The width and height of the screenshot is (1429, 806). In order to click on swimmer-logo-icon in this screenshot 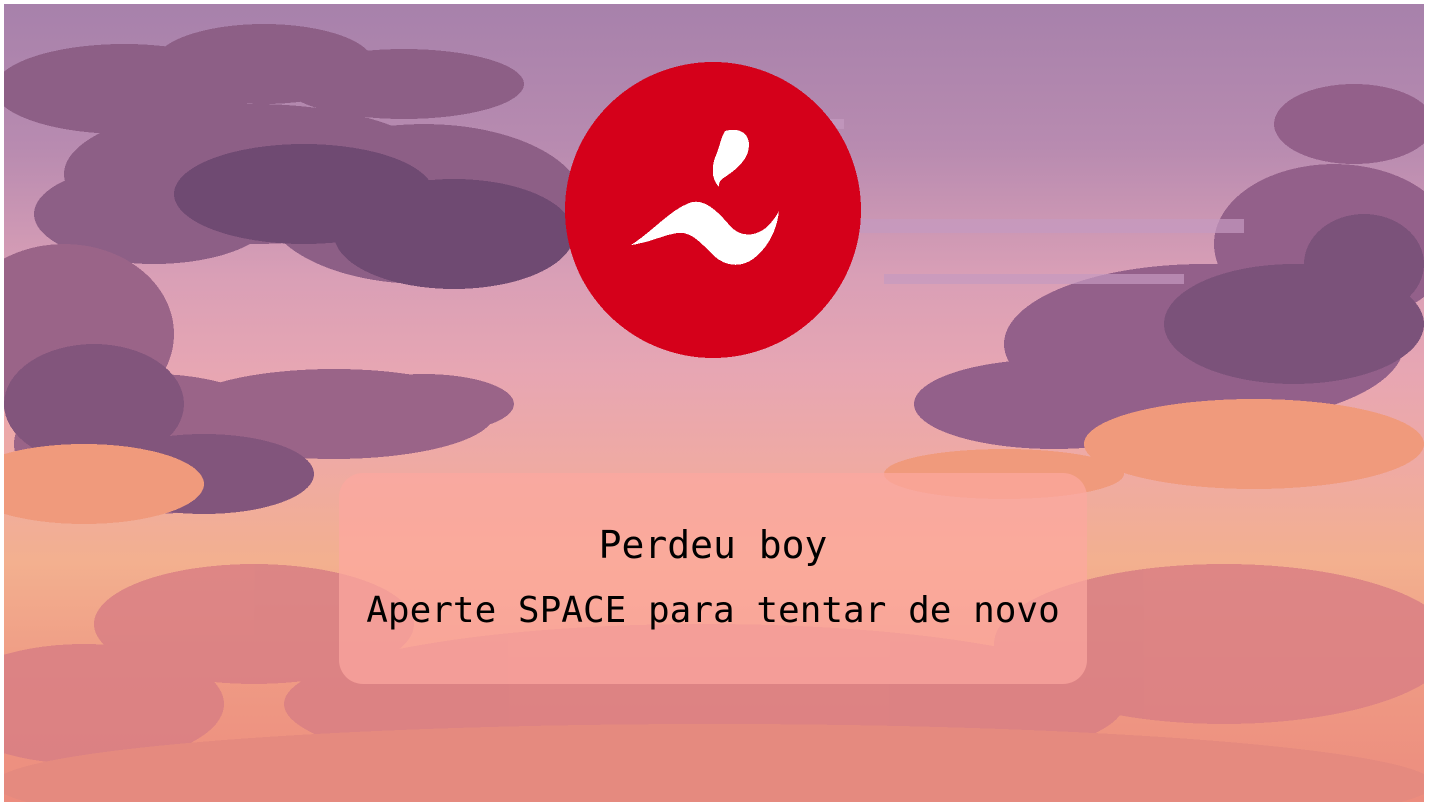, I will do `click(713, 210)`.